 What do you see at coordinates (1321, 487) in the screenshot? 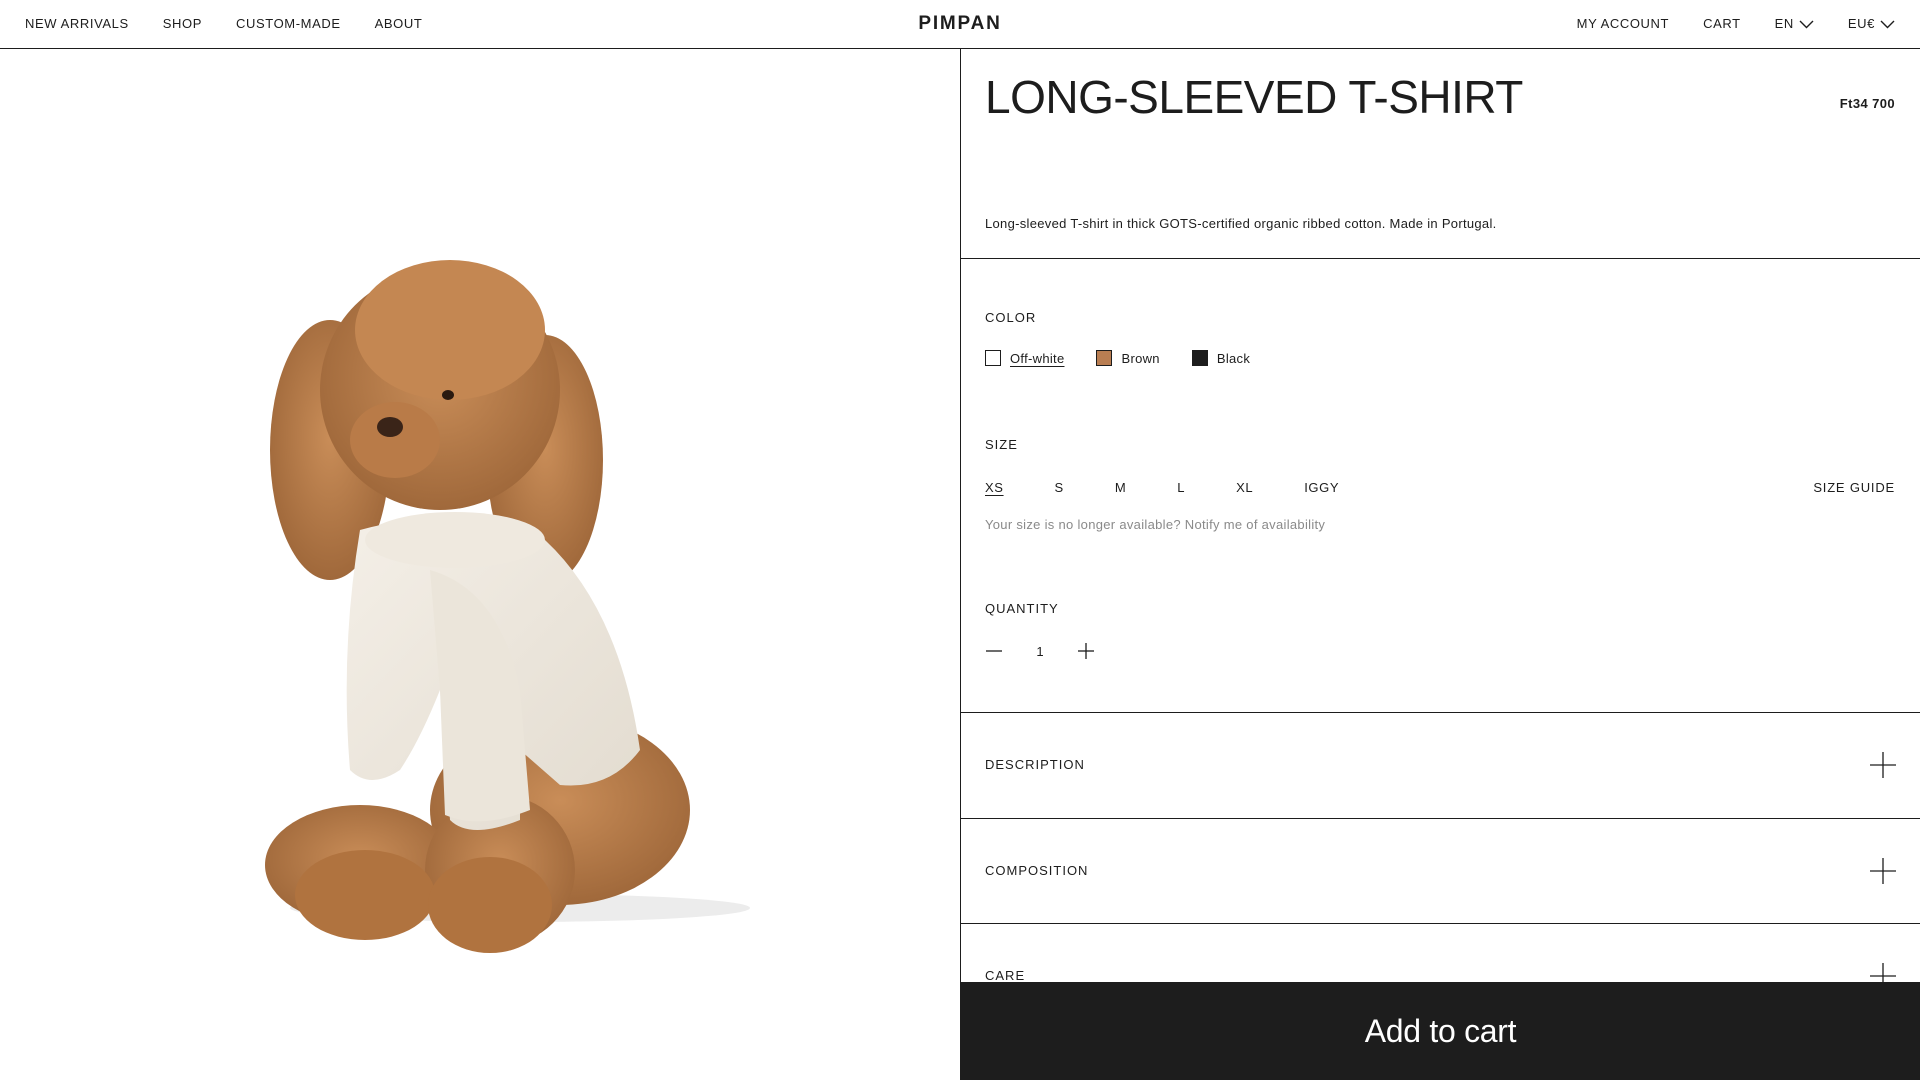
I see `size-option-iggy: IGGY` at bounding box center [1321, 487].